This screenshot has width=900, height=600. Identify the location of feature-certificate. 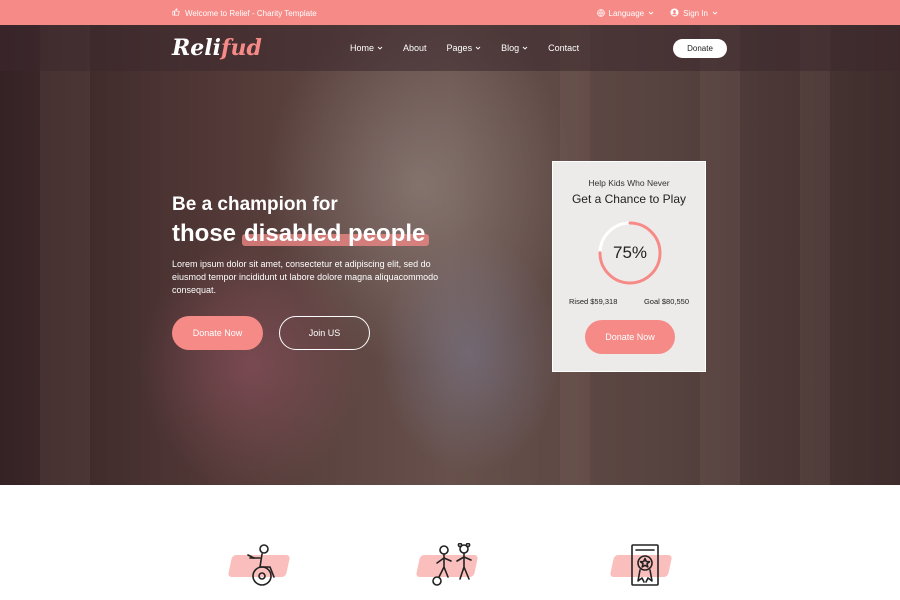
(641, 568).